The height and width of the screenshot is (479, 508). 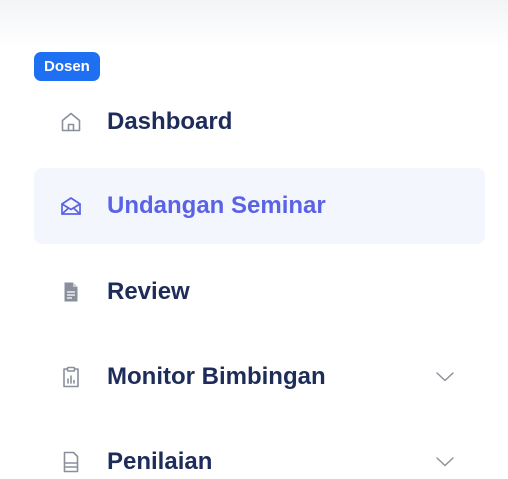 What do you see at coordinates (259, 122) in the screenshot?
I see `sidebar-item-dashboard: Dashboard` at bounding box center [259, 122].